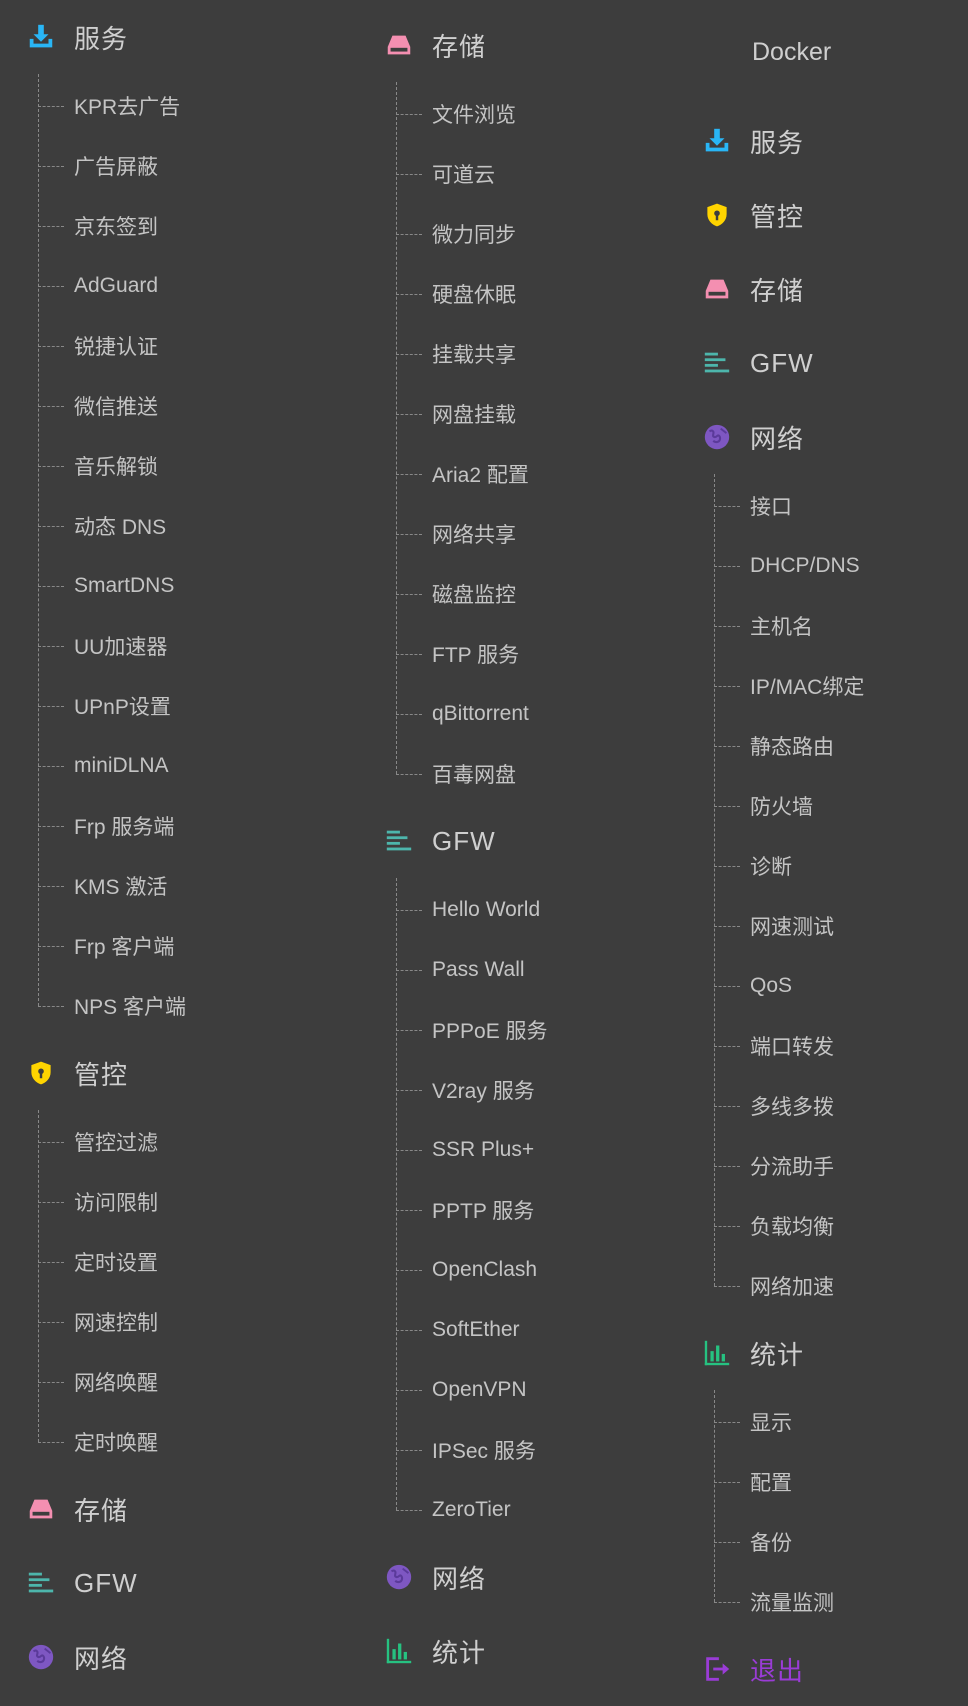 This screenshot has width=968, height=1706. Describe the element at coordinates (179, 1382) in the screenshot. I see `submenu-item: 网络唤醒` at that location.